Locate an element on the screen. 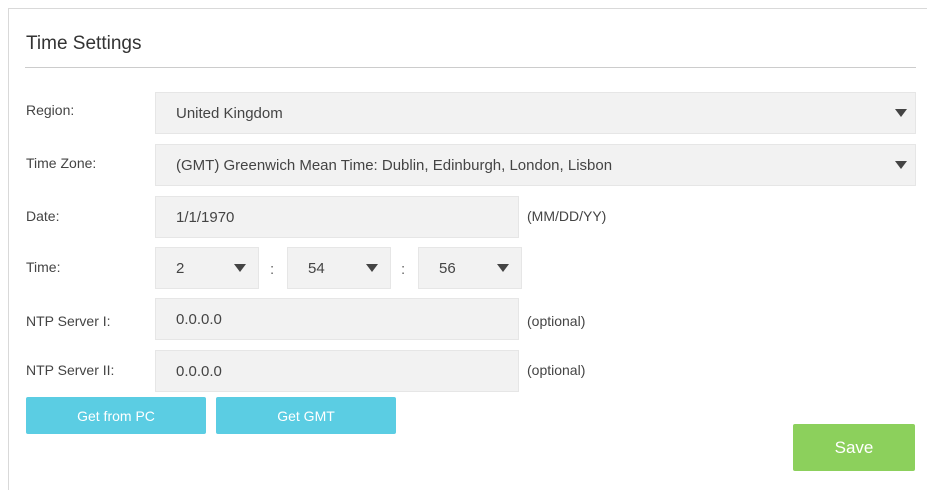  region-label: Region: is located at coordinates (50, 110).